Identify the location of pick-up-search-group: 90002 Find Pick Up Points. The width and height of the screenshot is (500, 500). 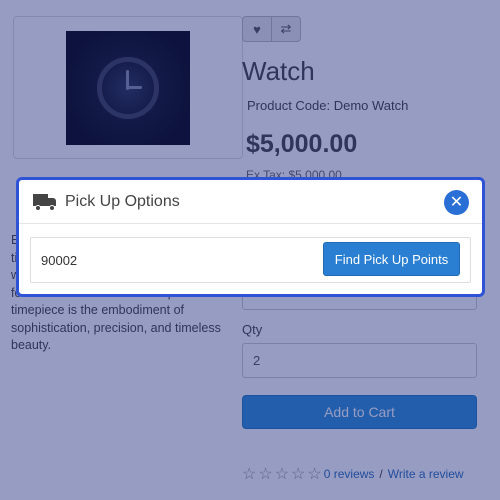
(250, 260).